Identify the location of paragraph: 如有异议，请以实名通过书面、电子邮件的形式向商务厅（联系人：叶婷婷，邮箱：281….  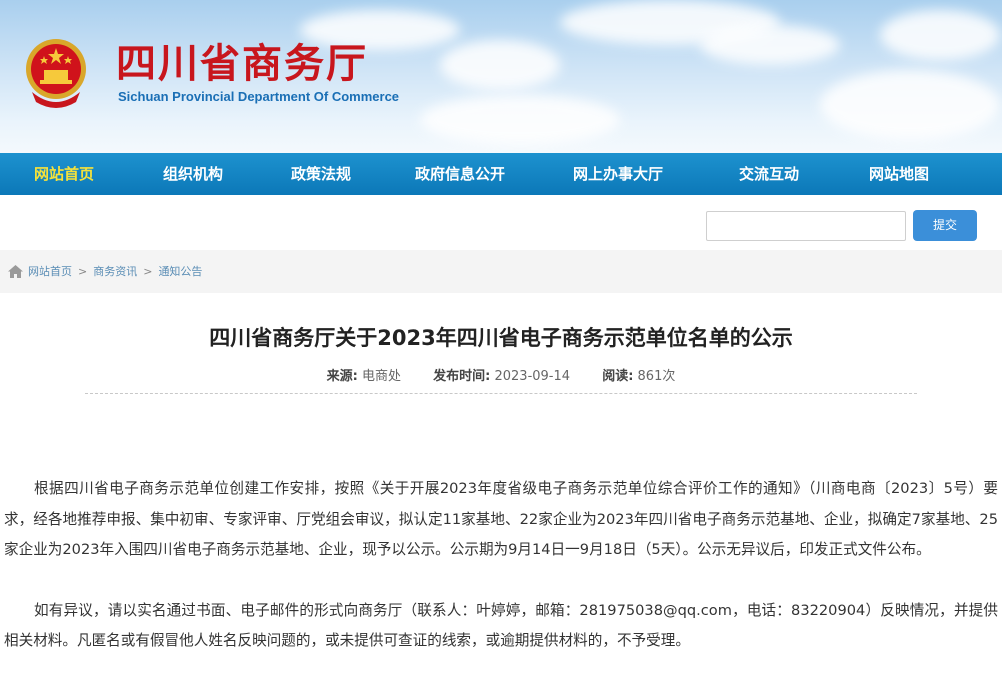
(501, 625).